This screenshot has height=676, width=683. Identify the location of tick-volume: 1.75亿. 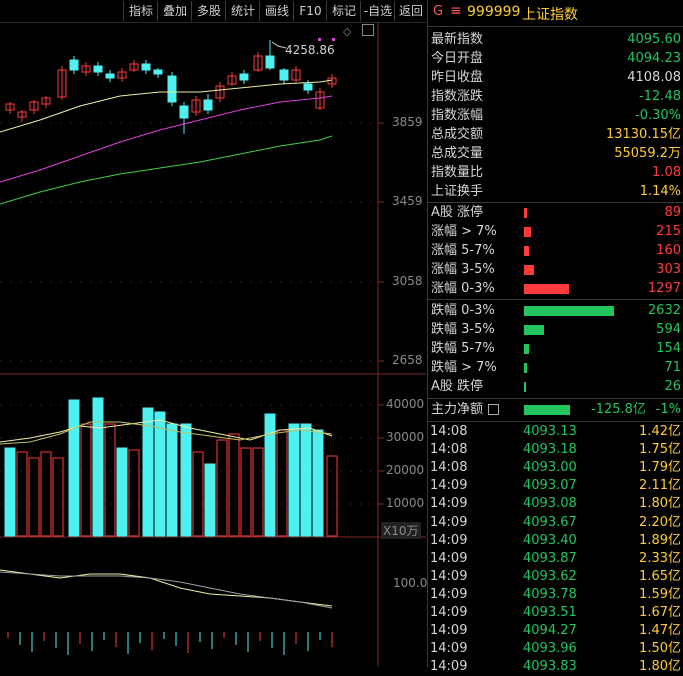
(660, 450).